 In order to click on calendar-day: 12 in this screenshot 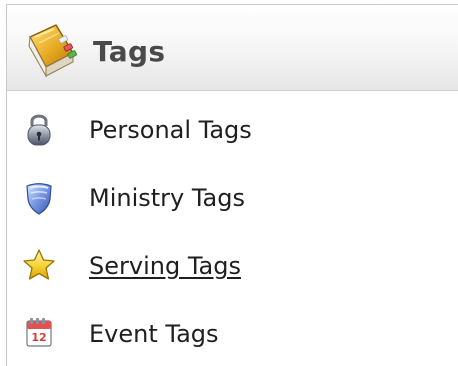, I will do `click(38, 337)`.